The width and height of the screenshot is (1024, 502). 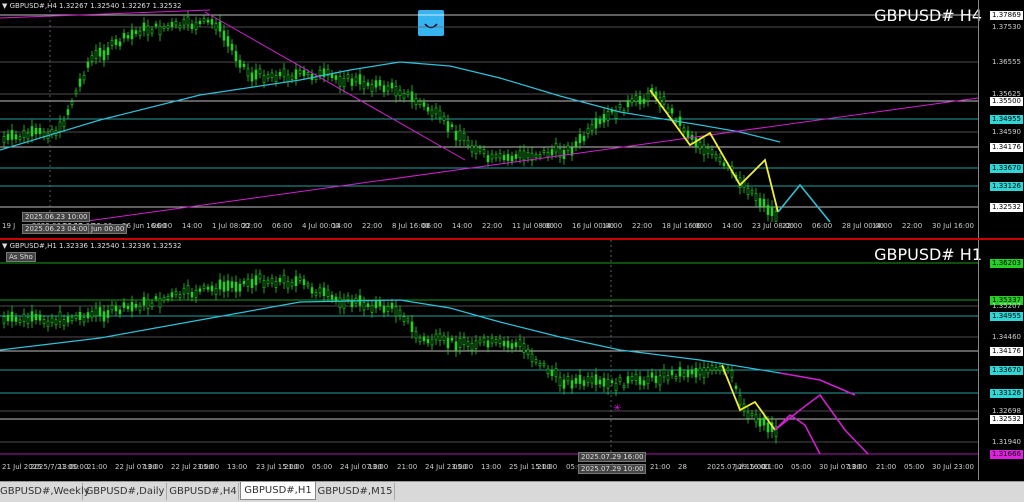 I want to click on h1-price-label: 1.34176, so click(x=1006, y=351).